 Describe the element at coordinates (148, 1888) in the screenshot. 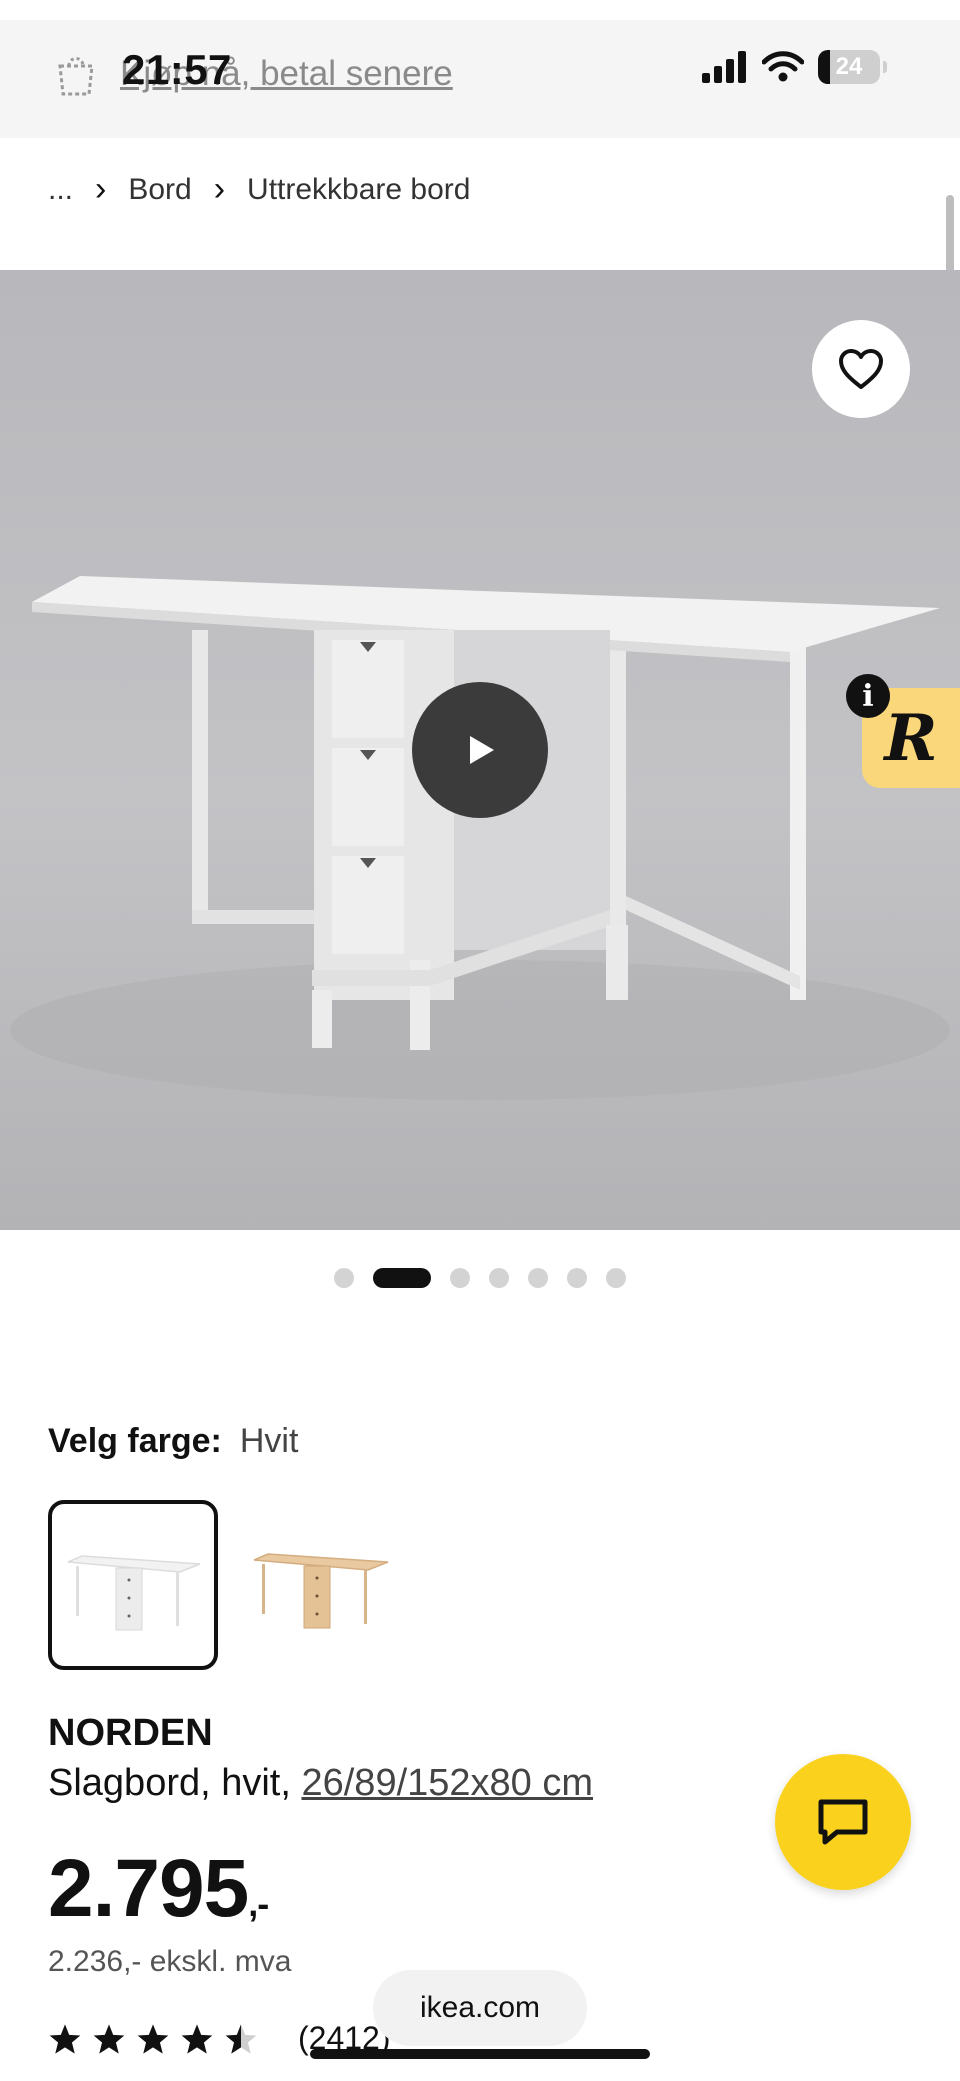

I see `price-main: 2.795` at that location.